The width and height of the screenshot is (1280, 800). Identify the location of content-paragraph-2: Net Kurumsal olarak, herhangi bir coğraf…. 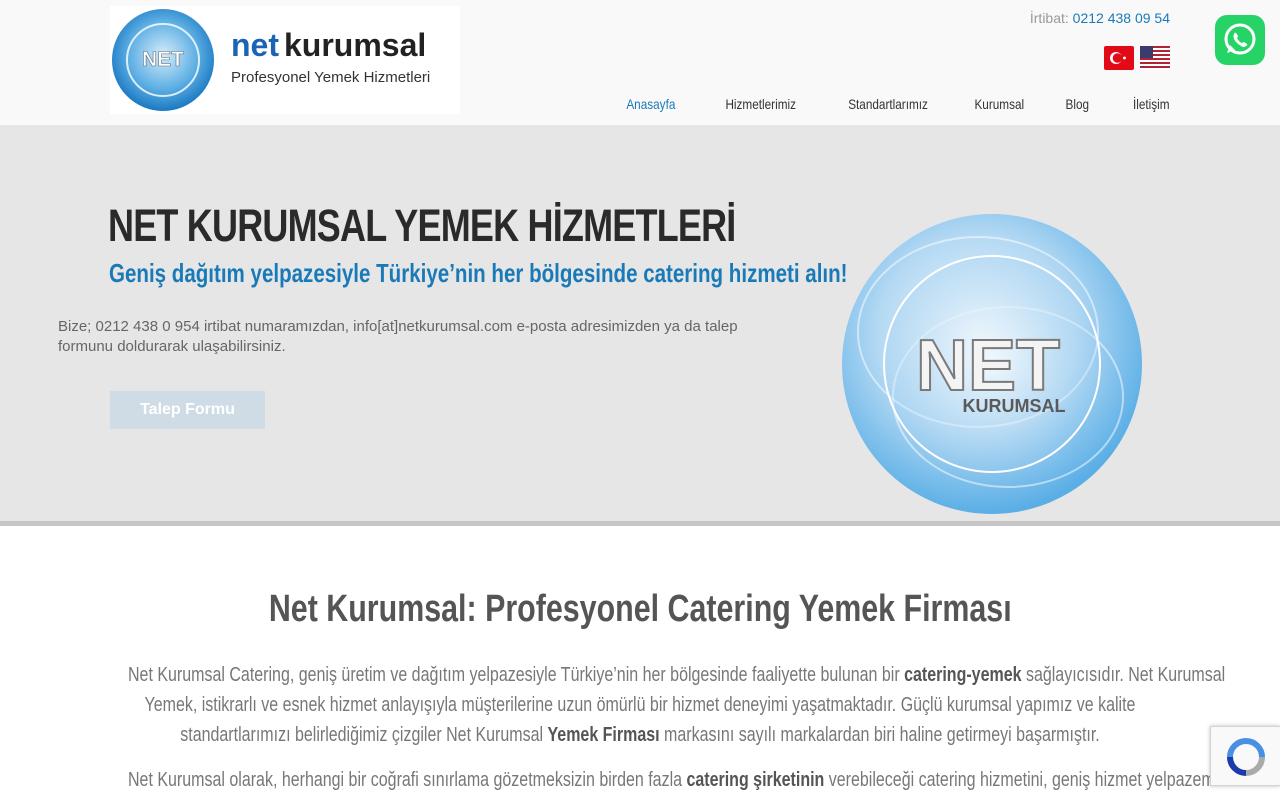
(640, 780).